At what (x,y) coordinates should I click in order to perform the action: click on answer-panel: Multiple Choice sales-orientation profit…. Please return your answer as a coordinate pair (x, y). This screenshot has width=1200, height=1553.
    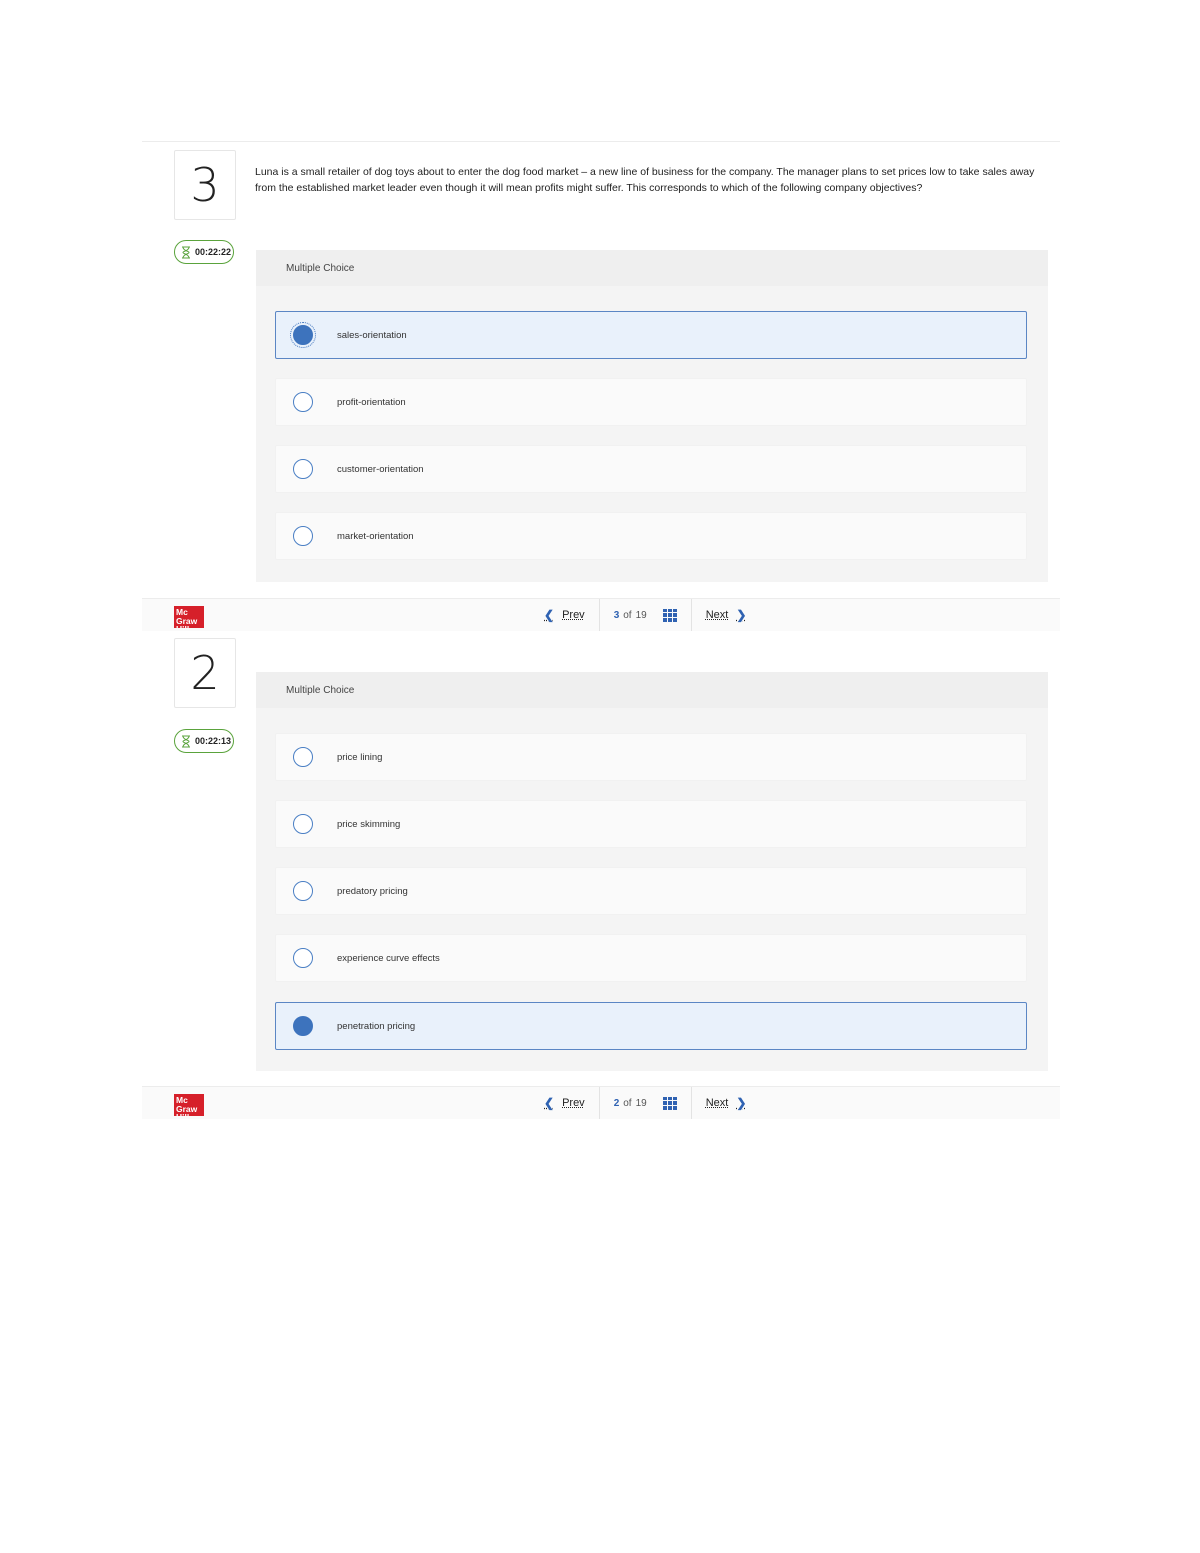
    Looking at the image, I should click on (652, 416).